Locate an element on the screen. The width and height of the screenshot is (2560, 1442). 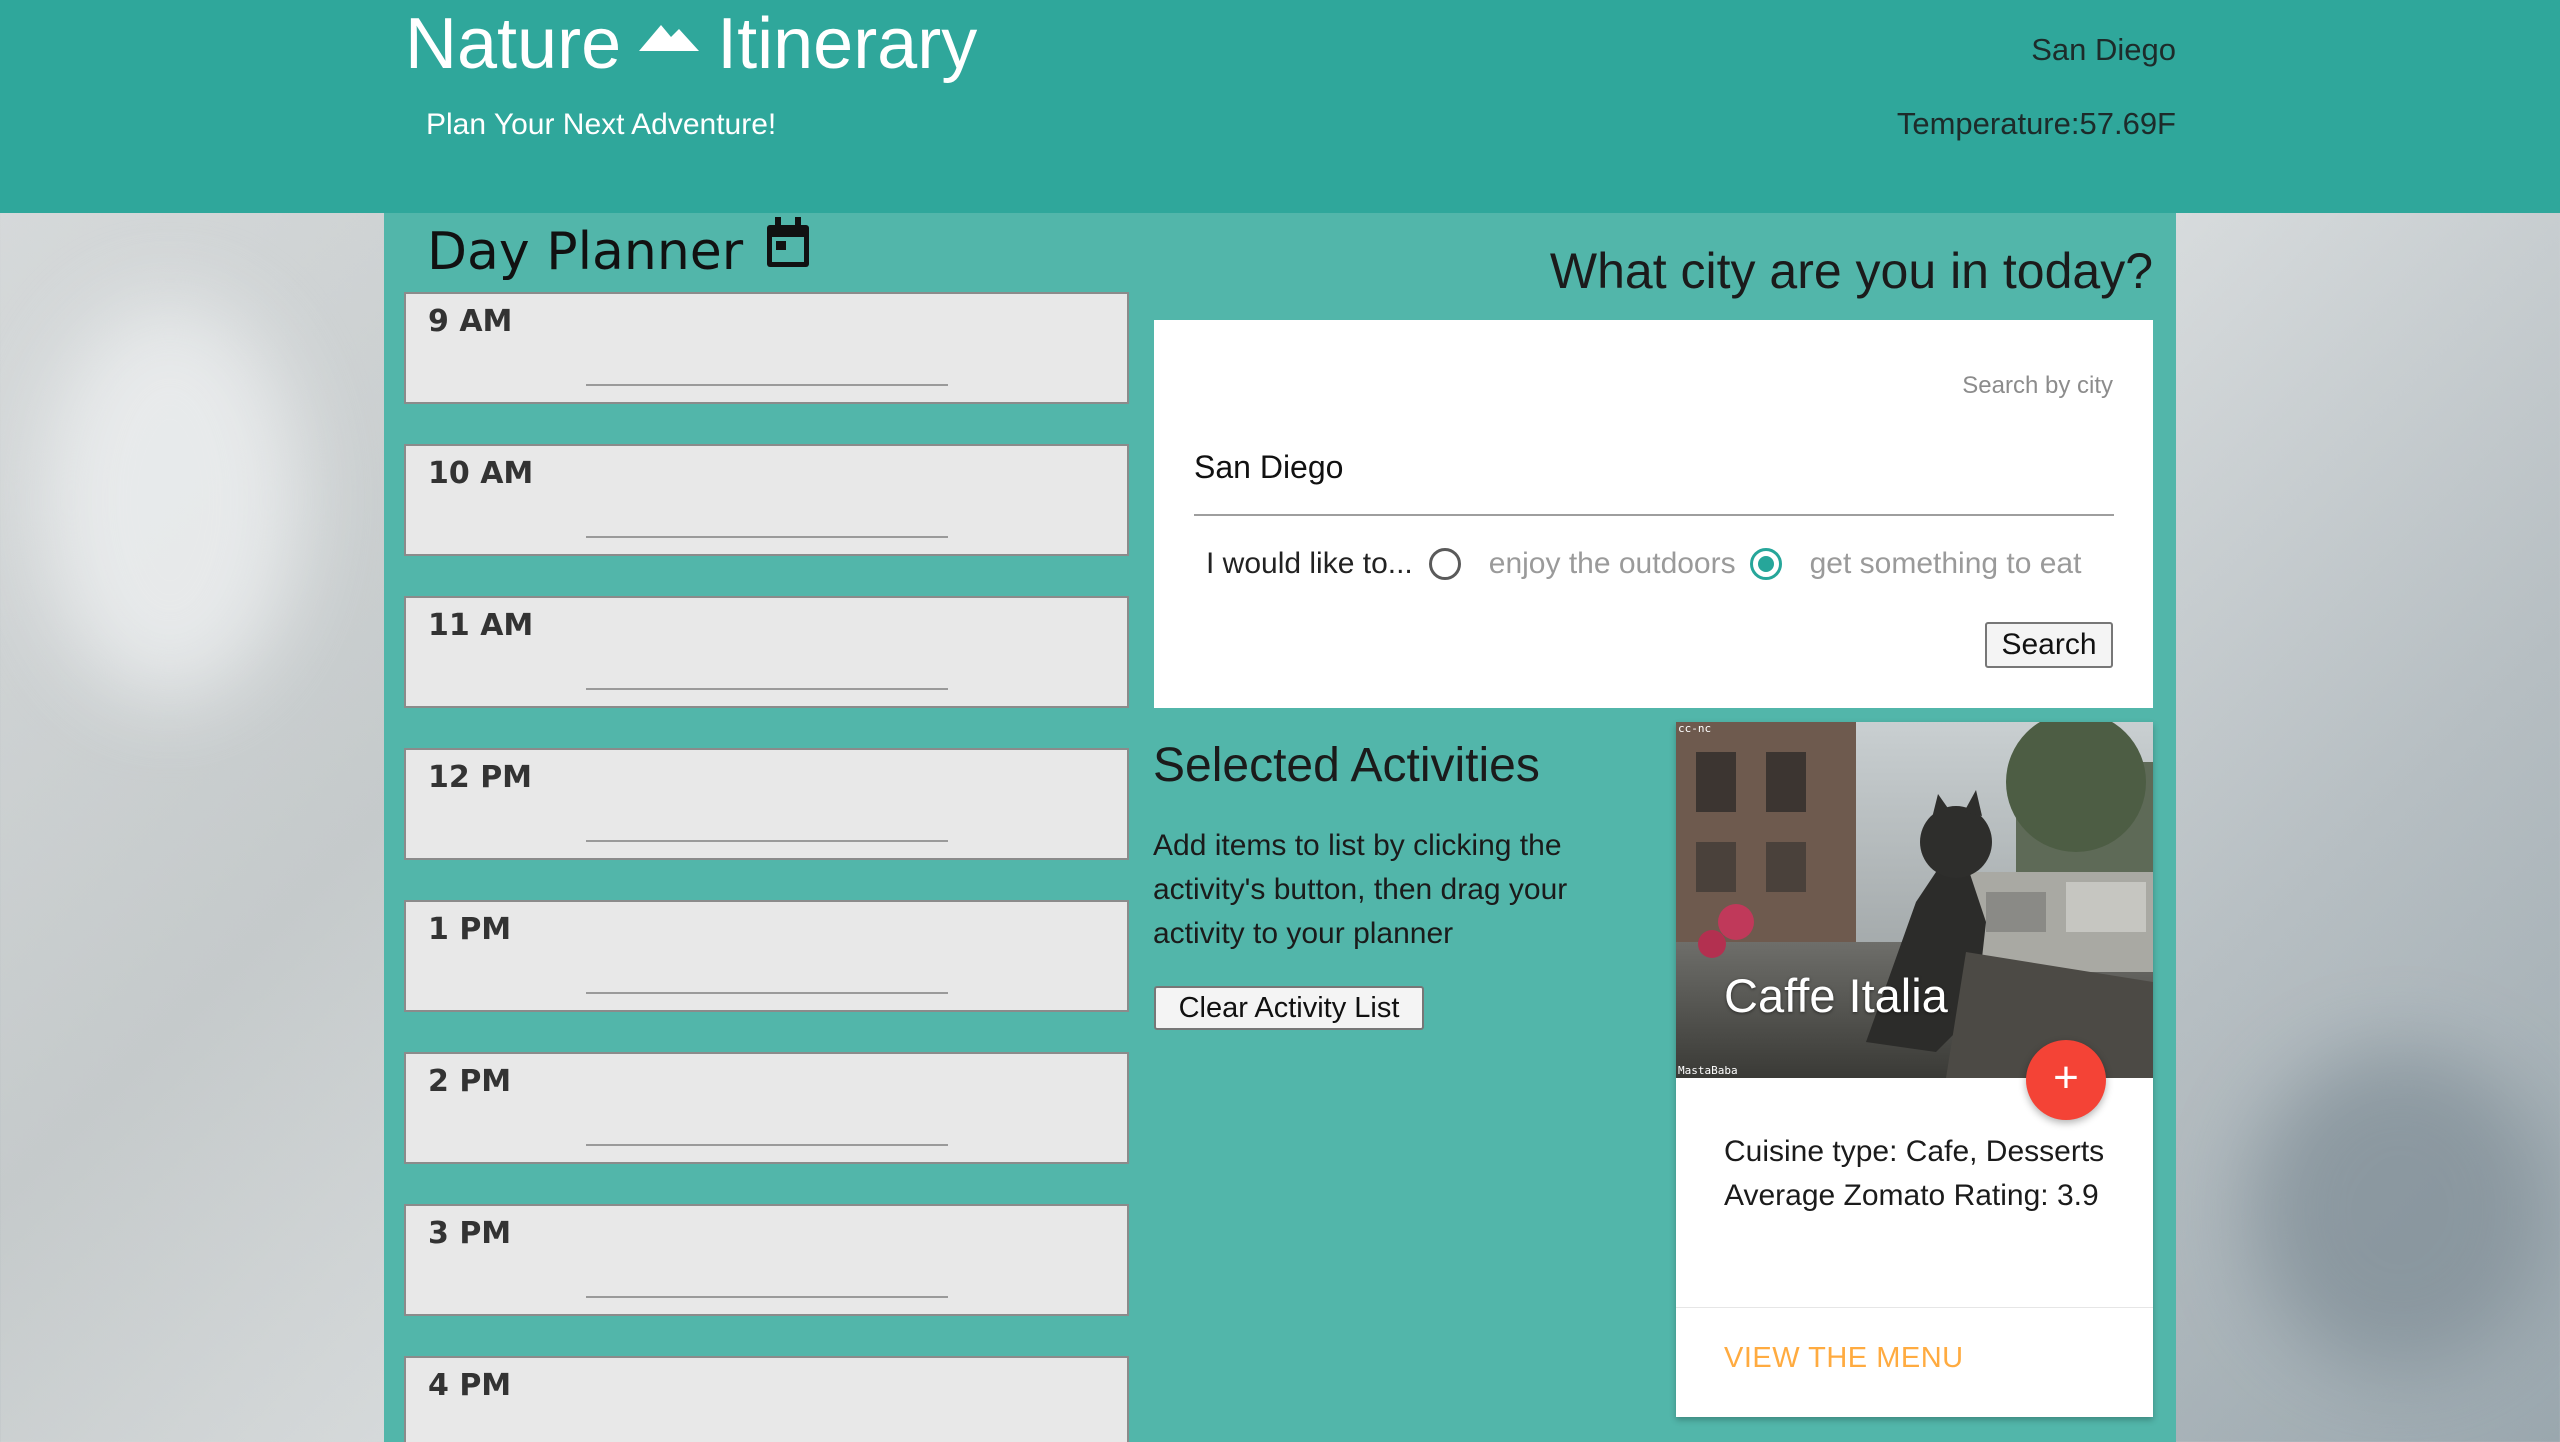
time-slot-label: 1 PM is located at coordinates (470, 929).